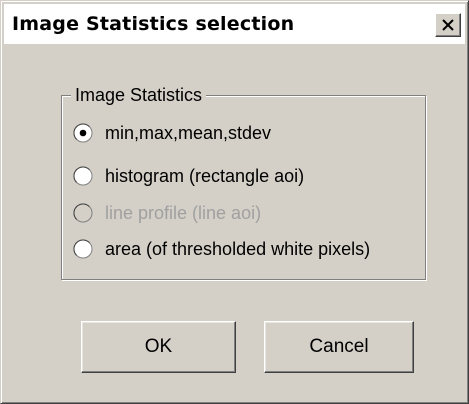 The height and width of the screenshot is (404, 469). I want to click on close-button, so click(448, 25).